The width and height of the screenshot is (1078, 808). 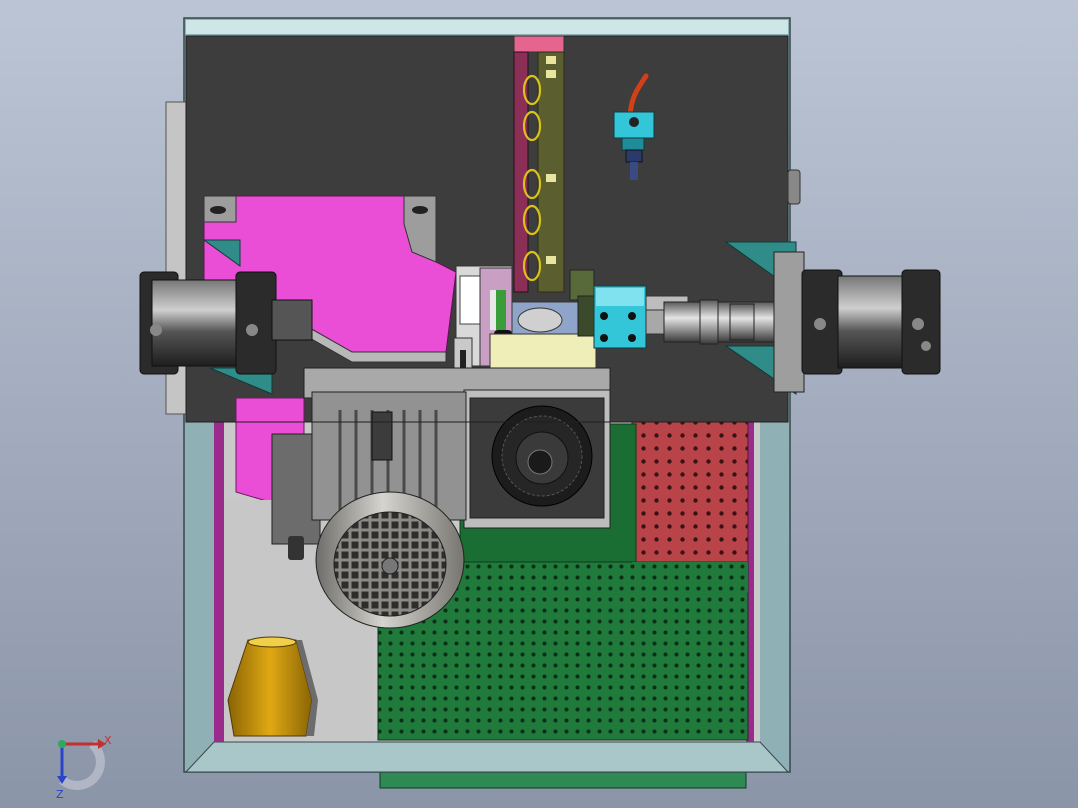 What do you see at coordinates (108, 740) in the screenshot?
I see `x-axis-label: X` at bounding box center [108, 740].